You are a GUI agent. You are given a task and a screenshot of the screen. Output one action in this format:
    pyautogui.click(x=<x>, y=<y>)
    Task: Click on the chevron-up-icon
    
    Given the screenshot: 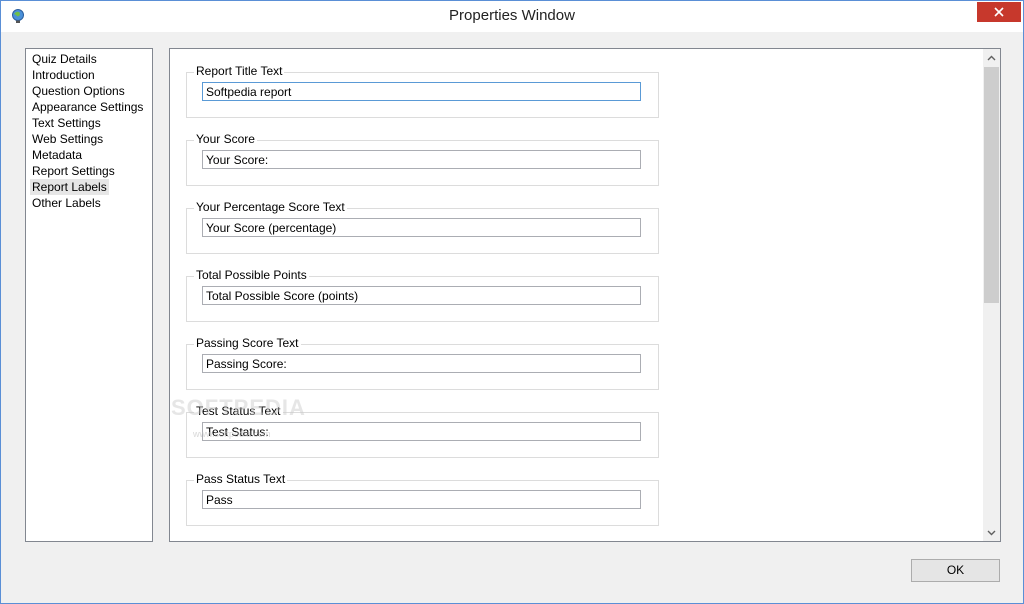 What is the action you would take?
    pyautogui.click(x=991, y=57)
    